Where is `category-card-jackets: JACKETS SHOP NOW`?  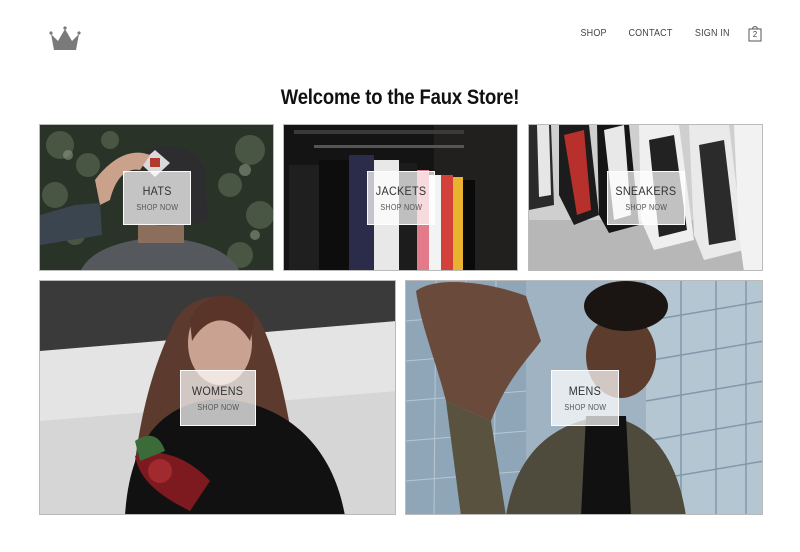
category-card-jackets: JACKETS SHOP NOW is located at coordinates (401, 198).